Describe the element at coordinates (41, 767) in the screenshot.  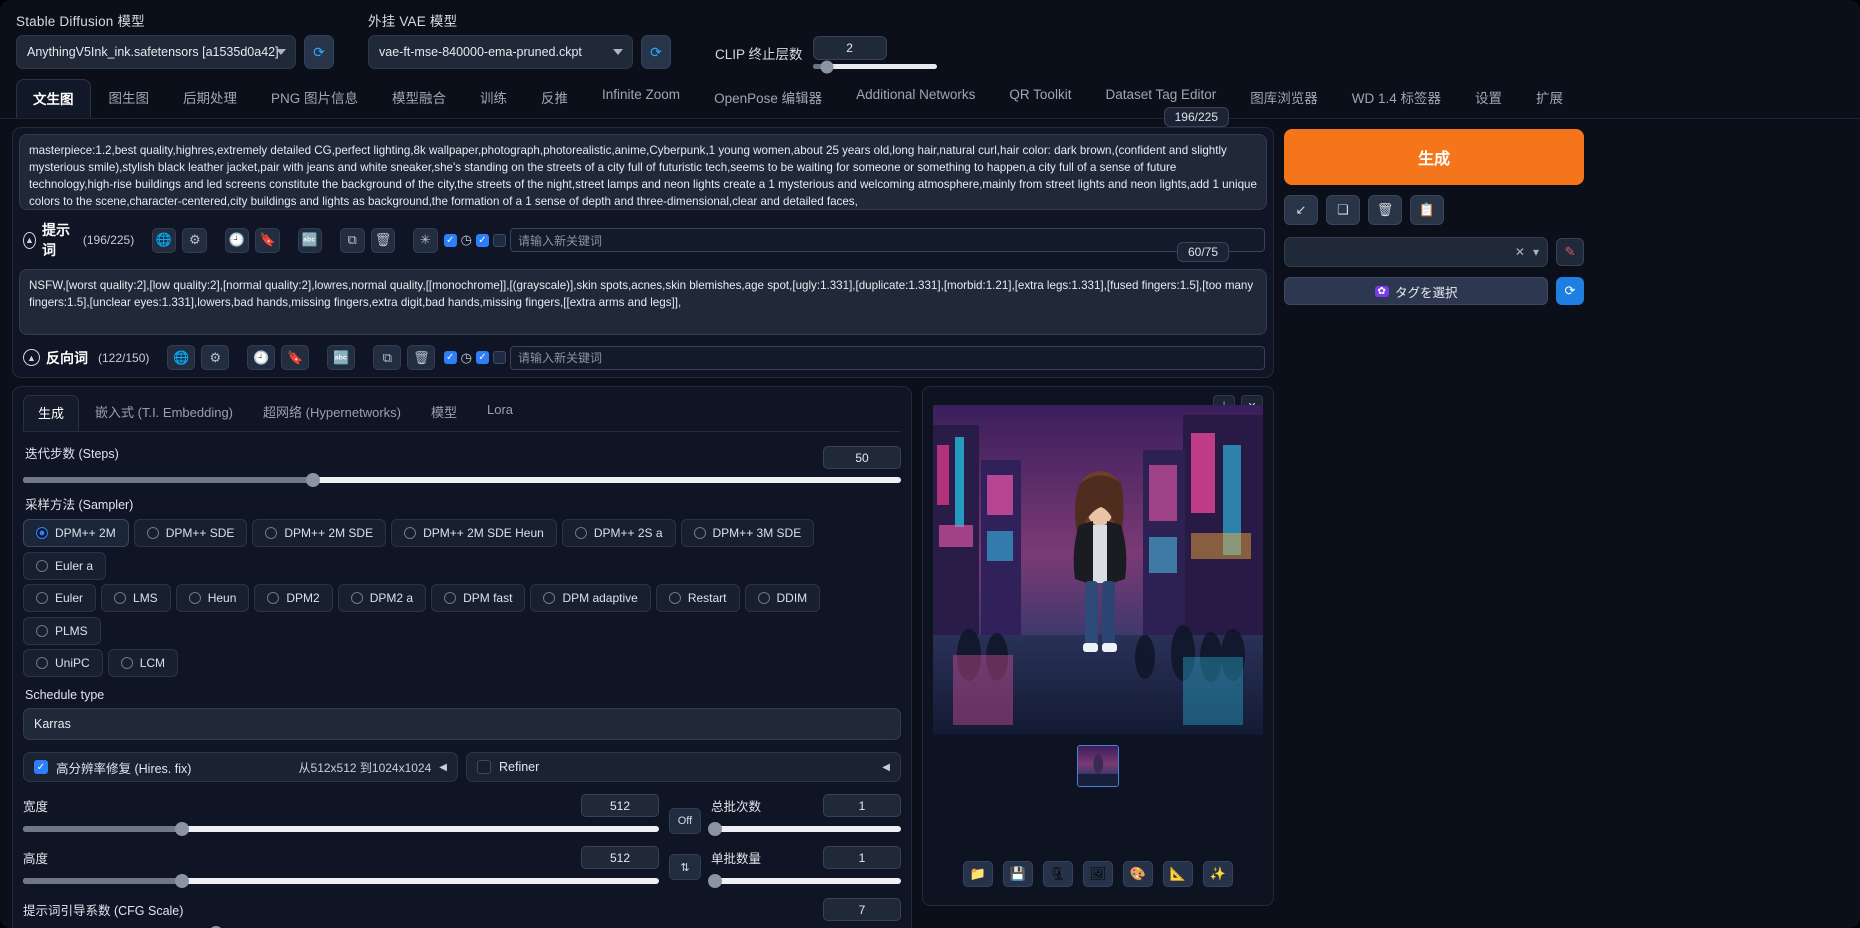
I see `hires-fix-checkbox: ✓` at that location.